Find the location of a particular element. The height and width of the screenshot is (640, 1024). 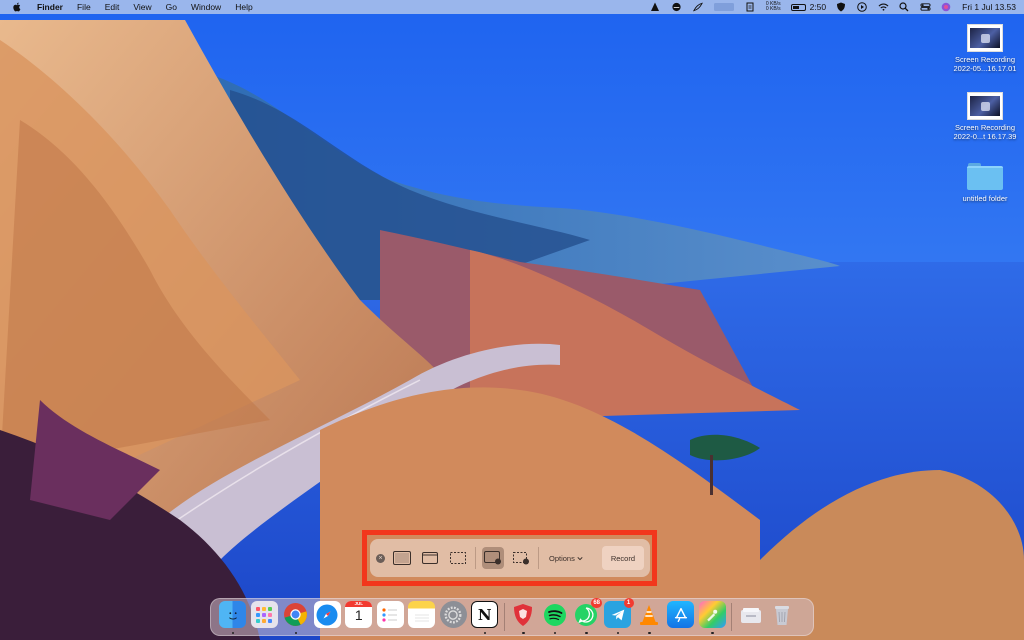

menu-go: Go is located at coordinates (171, 7).